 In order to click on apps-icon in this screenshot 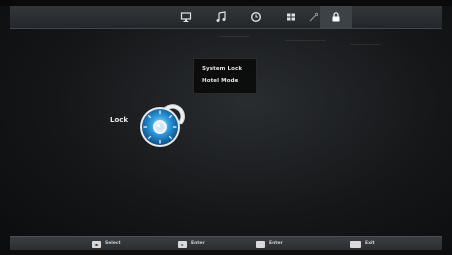, I will do `click(291, 17)`.